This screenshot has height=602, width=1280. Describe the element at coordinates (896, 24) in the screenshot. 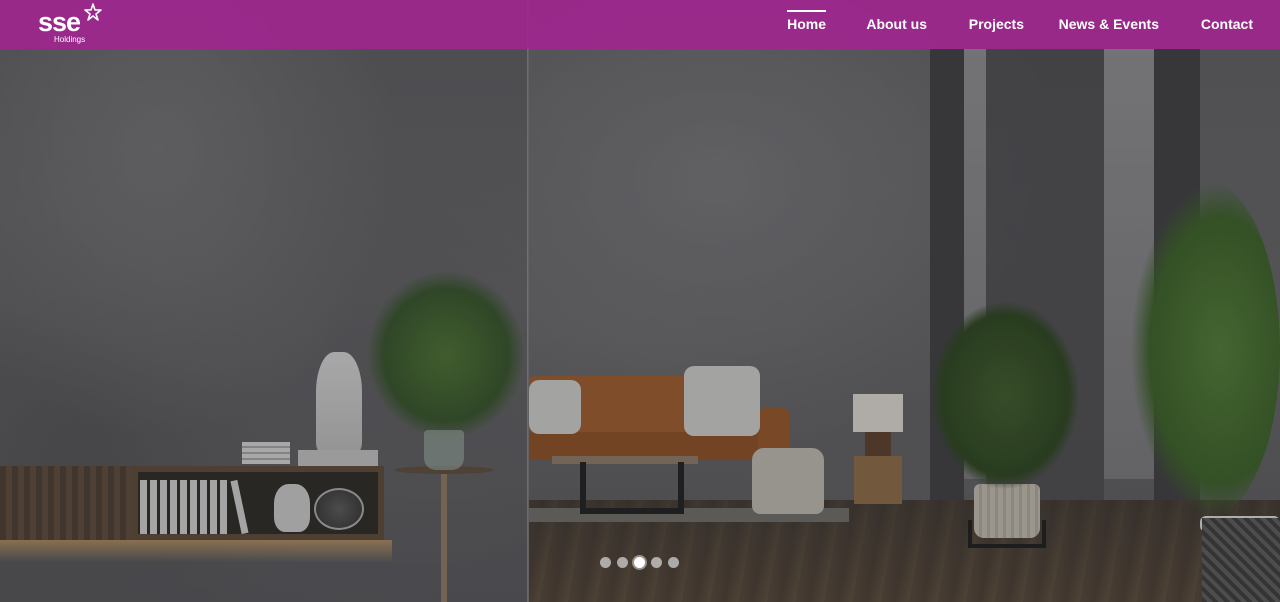

I see `nav-about-us: About us` at that location.